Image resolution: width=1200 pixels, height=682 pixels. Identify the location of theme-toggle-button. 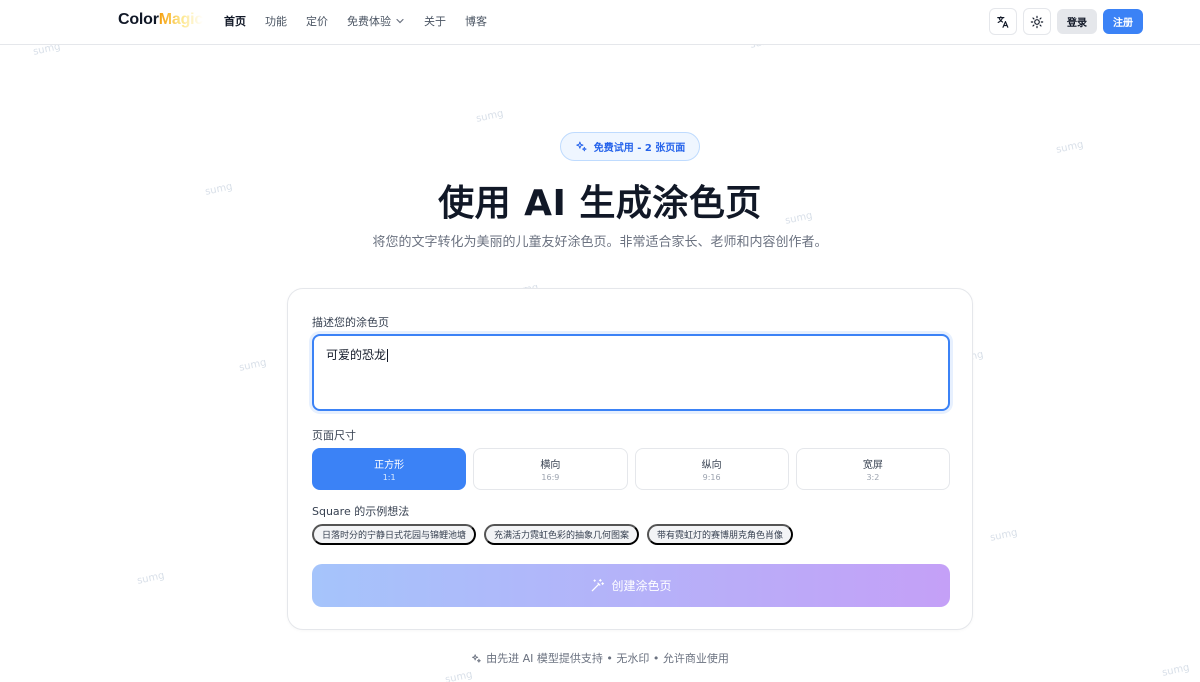
(1037, 21).